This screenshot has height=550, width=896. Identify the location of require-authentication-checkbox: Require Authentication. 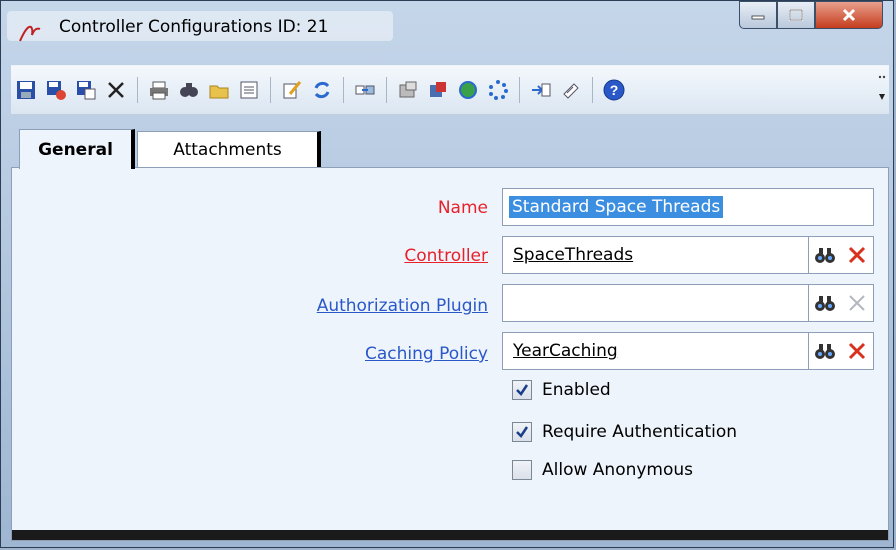
(624, 432).